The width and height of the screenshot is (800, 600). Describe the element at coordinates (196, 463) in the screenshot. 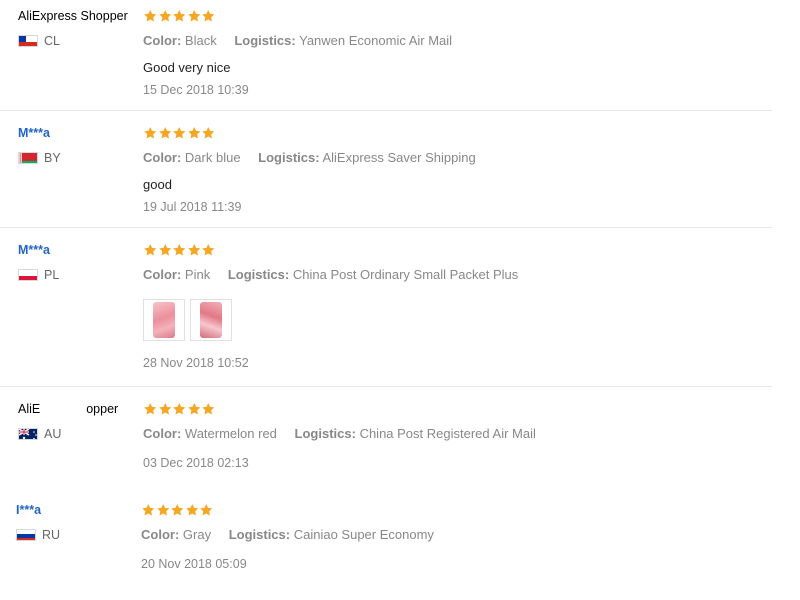

I see `review-date: 03 Dec 2018 02:13` at that location.